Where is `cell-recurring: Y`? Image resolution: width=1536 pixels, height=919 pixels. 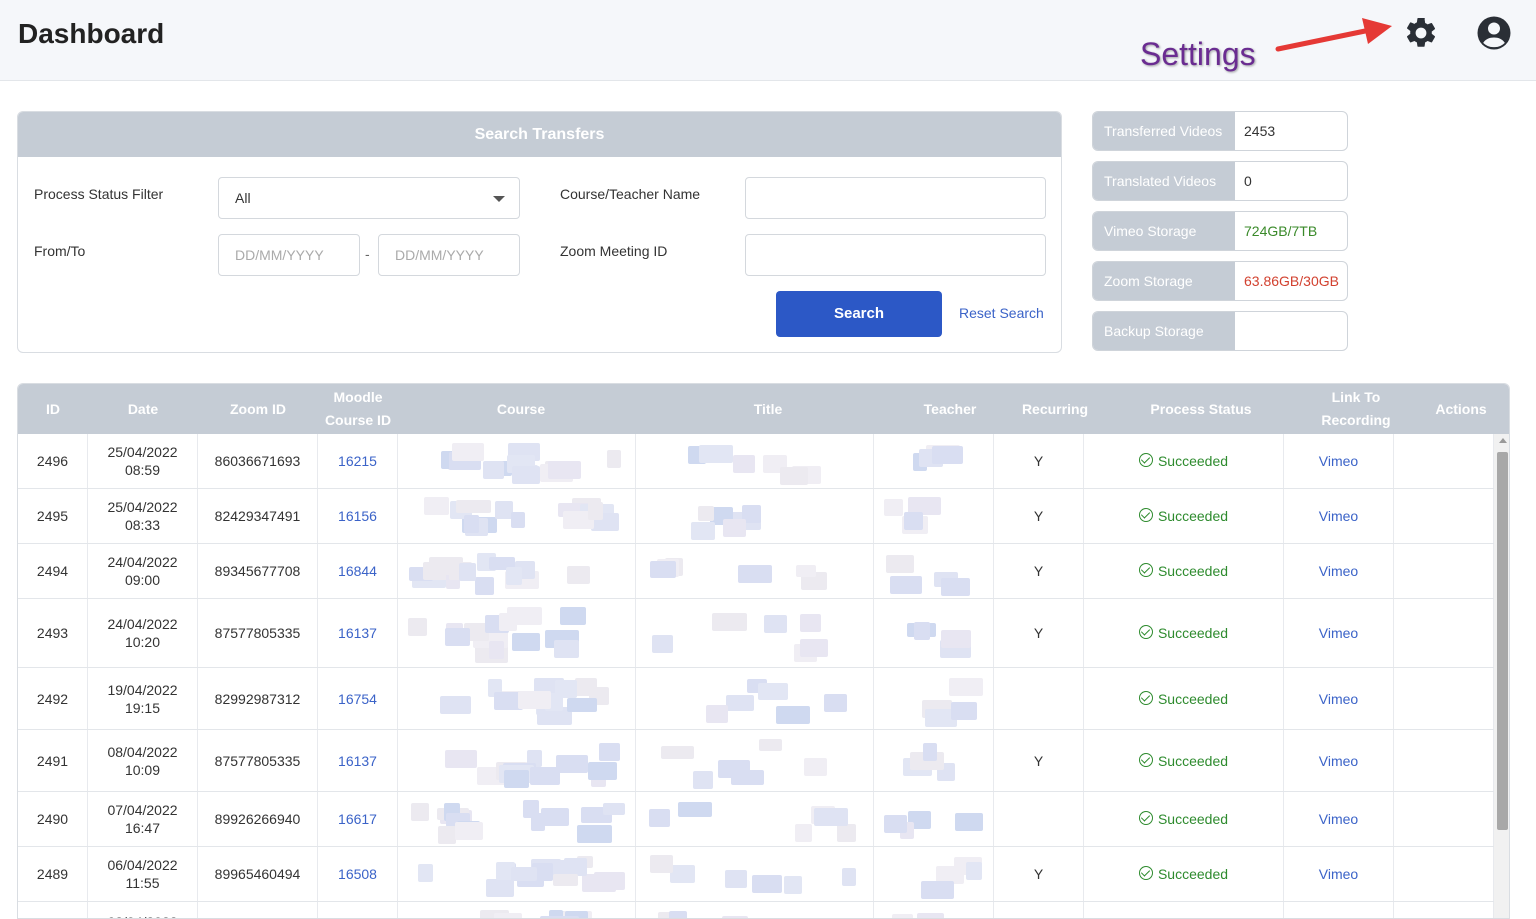 cell-recurring: Y is located at coordinates (1039, 633).